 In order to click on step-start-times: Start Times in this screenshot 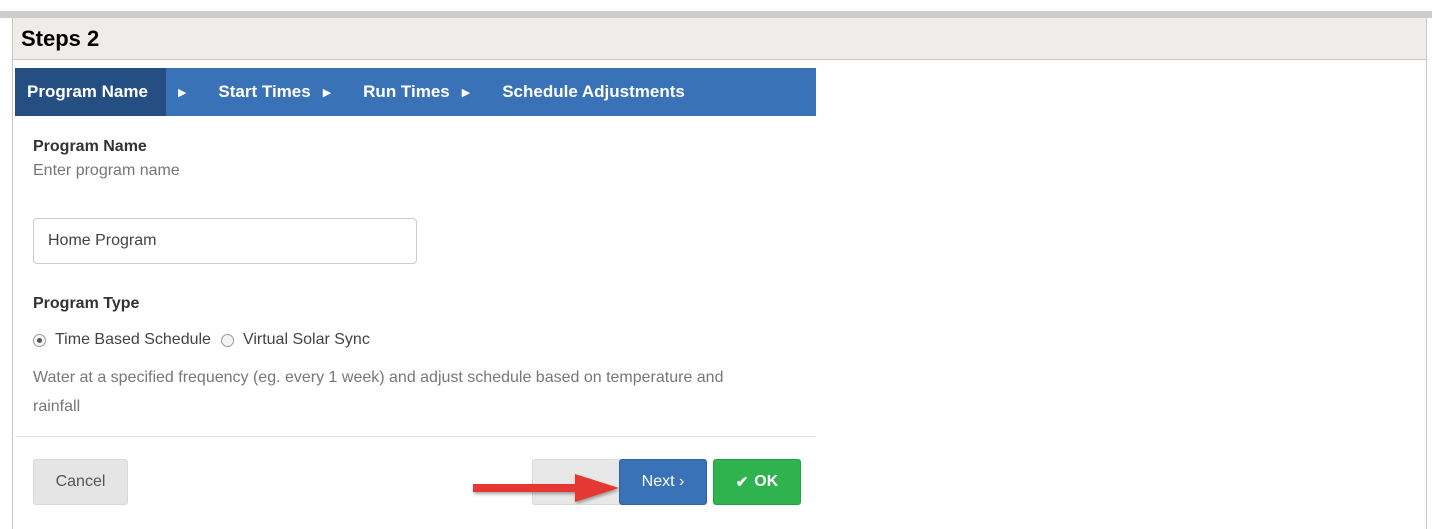, I will do `click(248, 92)`.